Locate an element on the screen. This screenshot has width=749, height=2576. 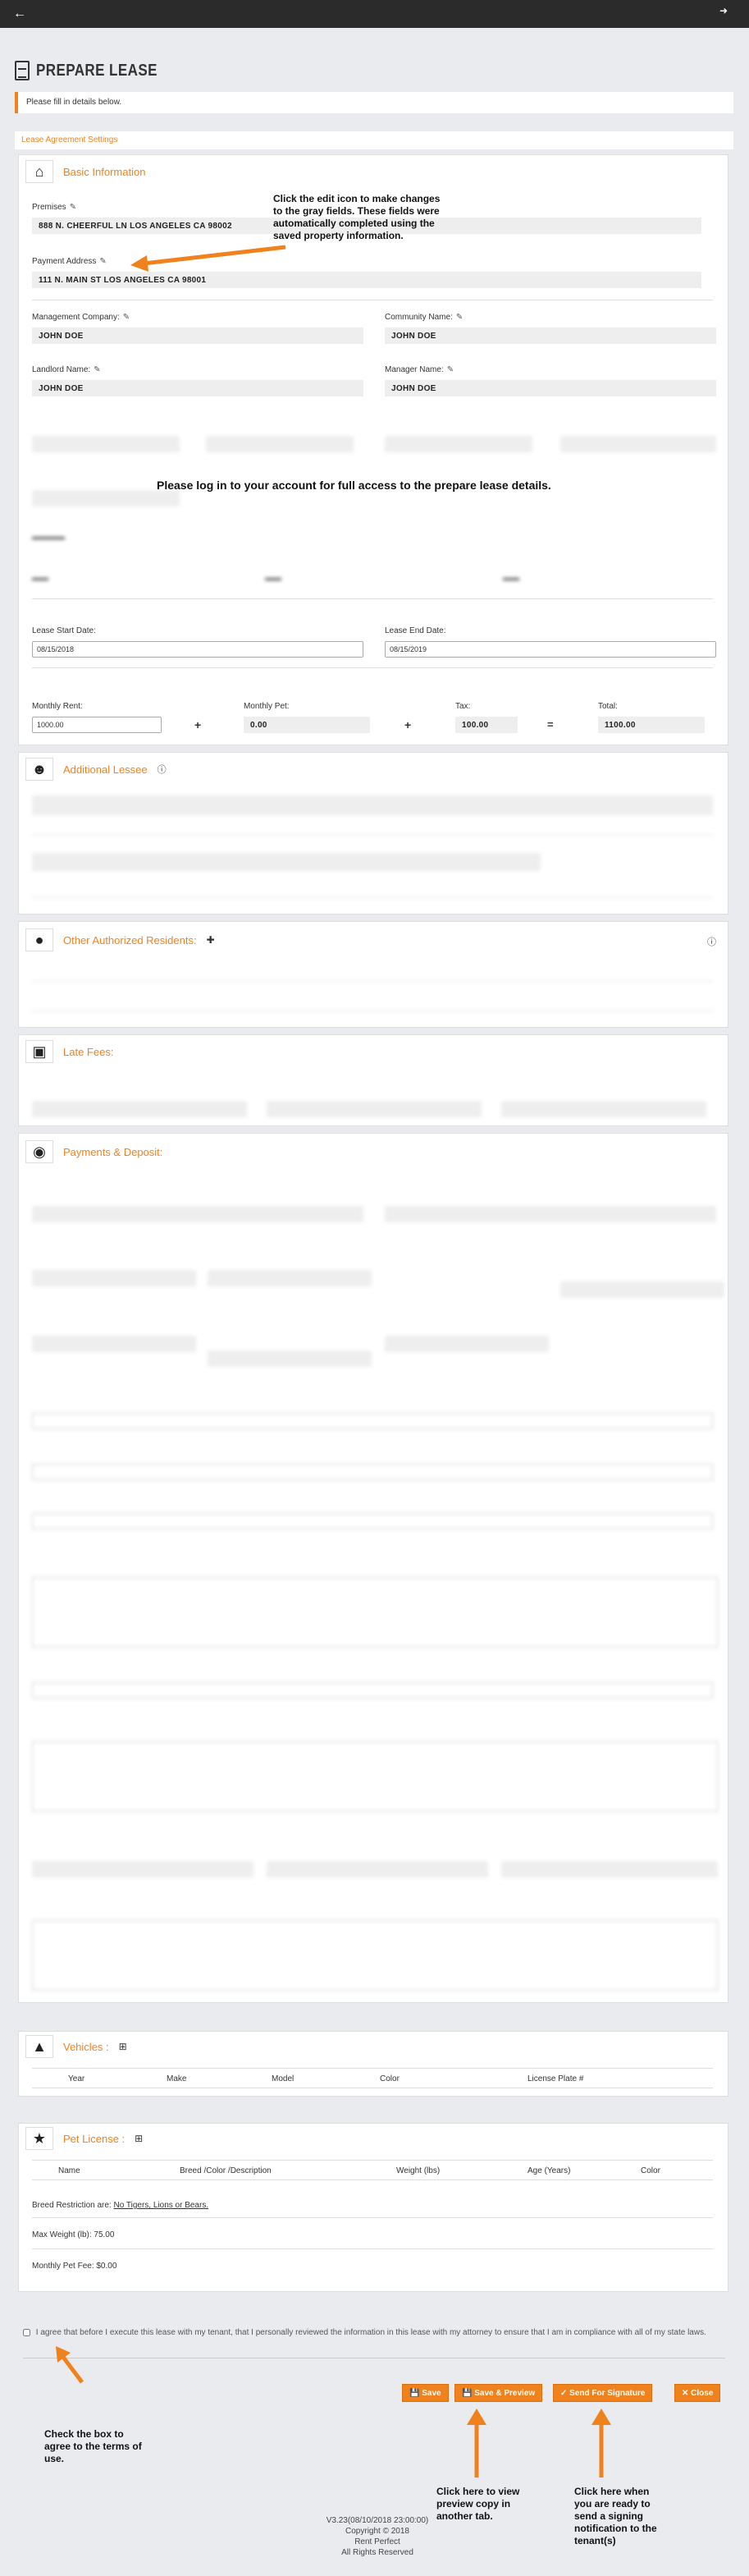
company-text: Rent Perfect is located at coordinates (377, 2542).